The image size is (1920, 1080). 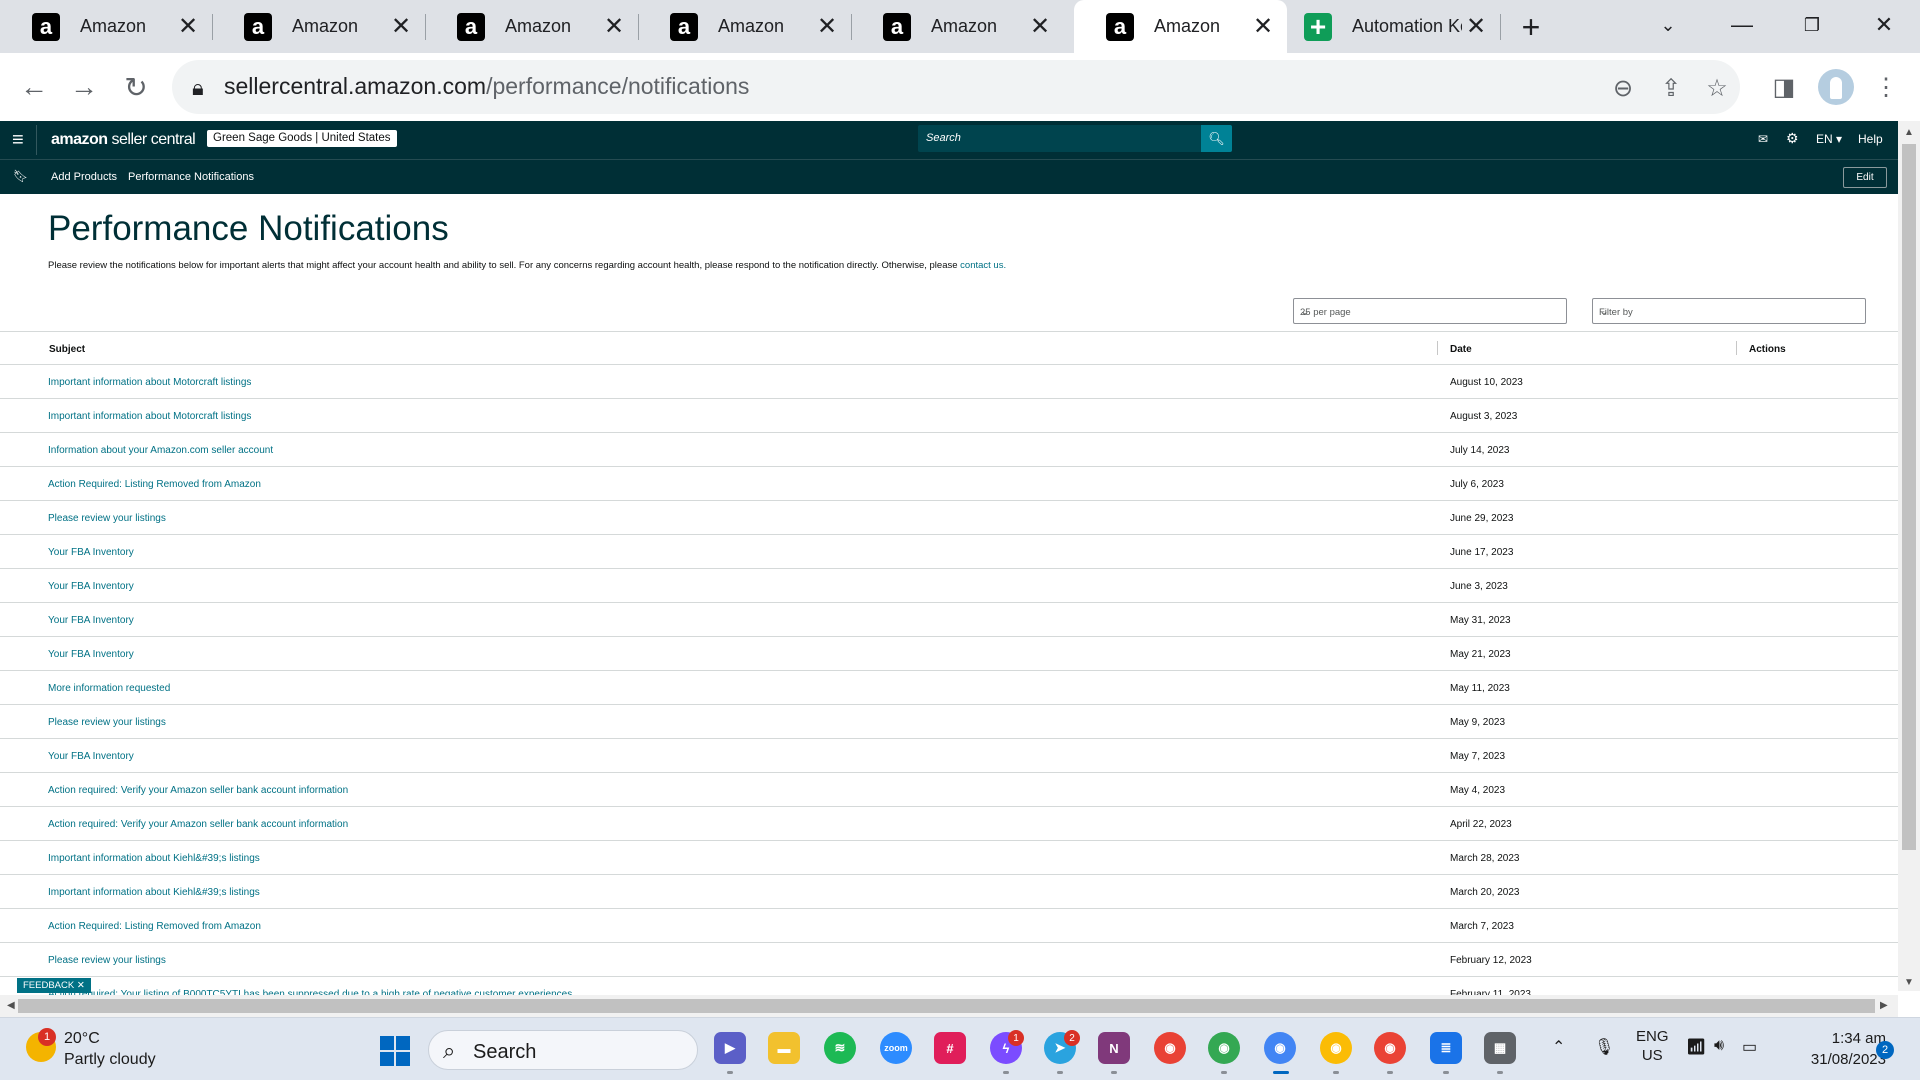 What do you see at coordinates (1865, 177) in the screenshot?
I see `edit-bookmarks-button: Edit` at bounding box center [1865, 177].